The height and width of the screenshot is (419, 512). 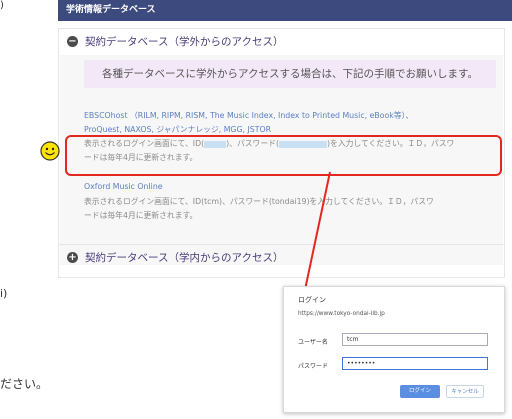 I want to click on section-internal-access-header: + 契約データベース（学内からのアクセス）, so click(x=281, y=257).